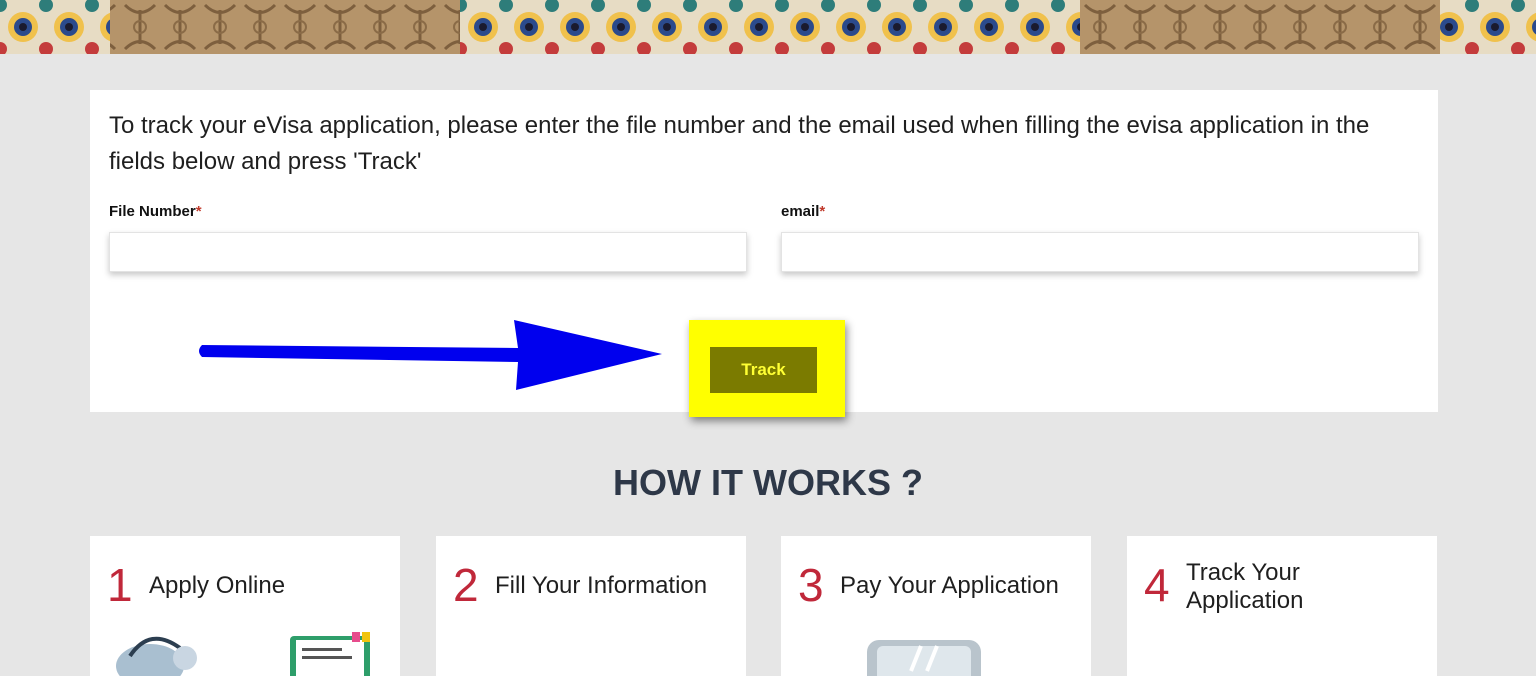  I want to click on apply-online-illustration-icon, so click(243, 654).